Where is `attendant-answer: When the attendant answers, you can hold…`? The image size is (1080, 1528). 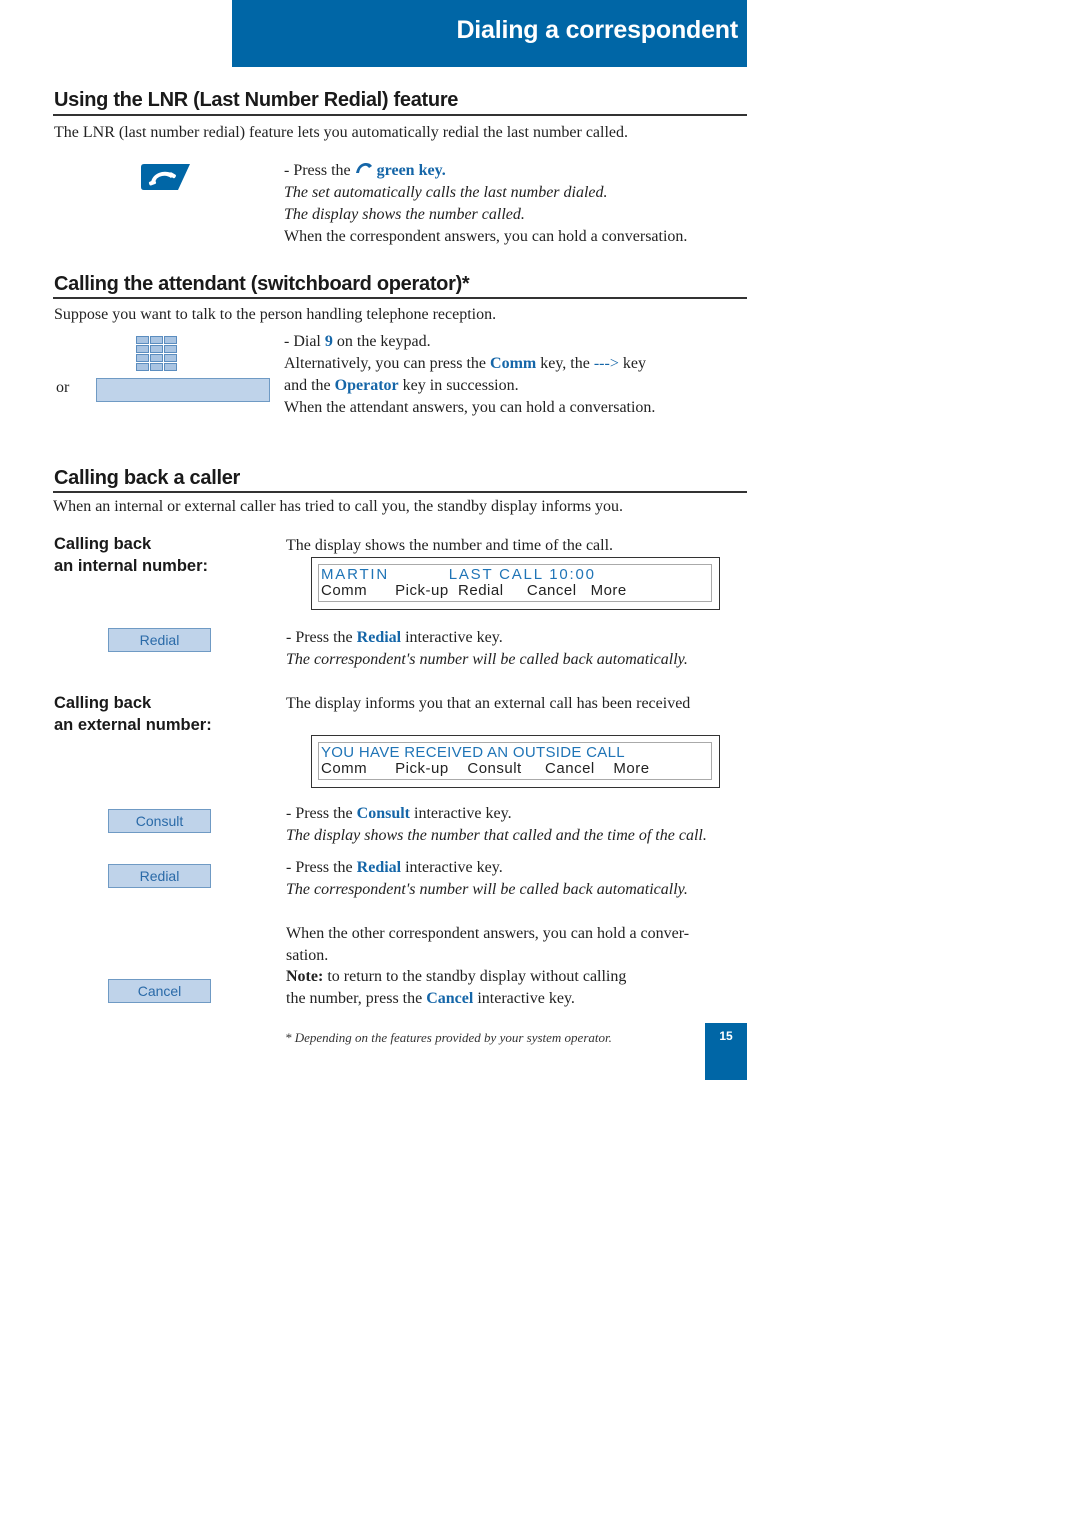 attendant-answer: When the attendant answers, you can hold… is located at coordinates (470, 407).